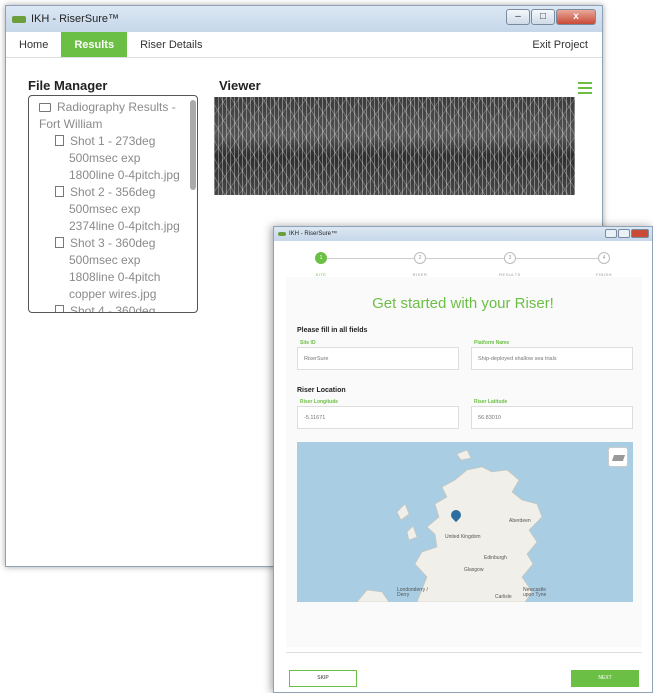 The height and width of the screenshot is (693, 653). What do you see at coordinates (321, 258) in the screenshot?
I see `step-1: 1` at bounding box center [321, 258].